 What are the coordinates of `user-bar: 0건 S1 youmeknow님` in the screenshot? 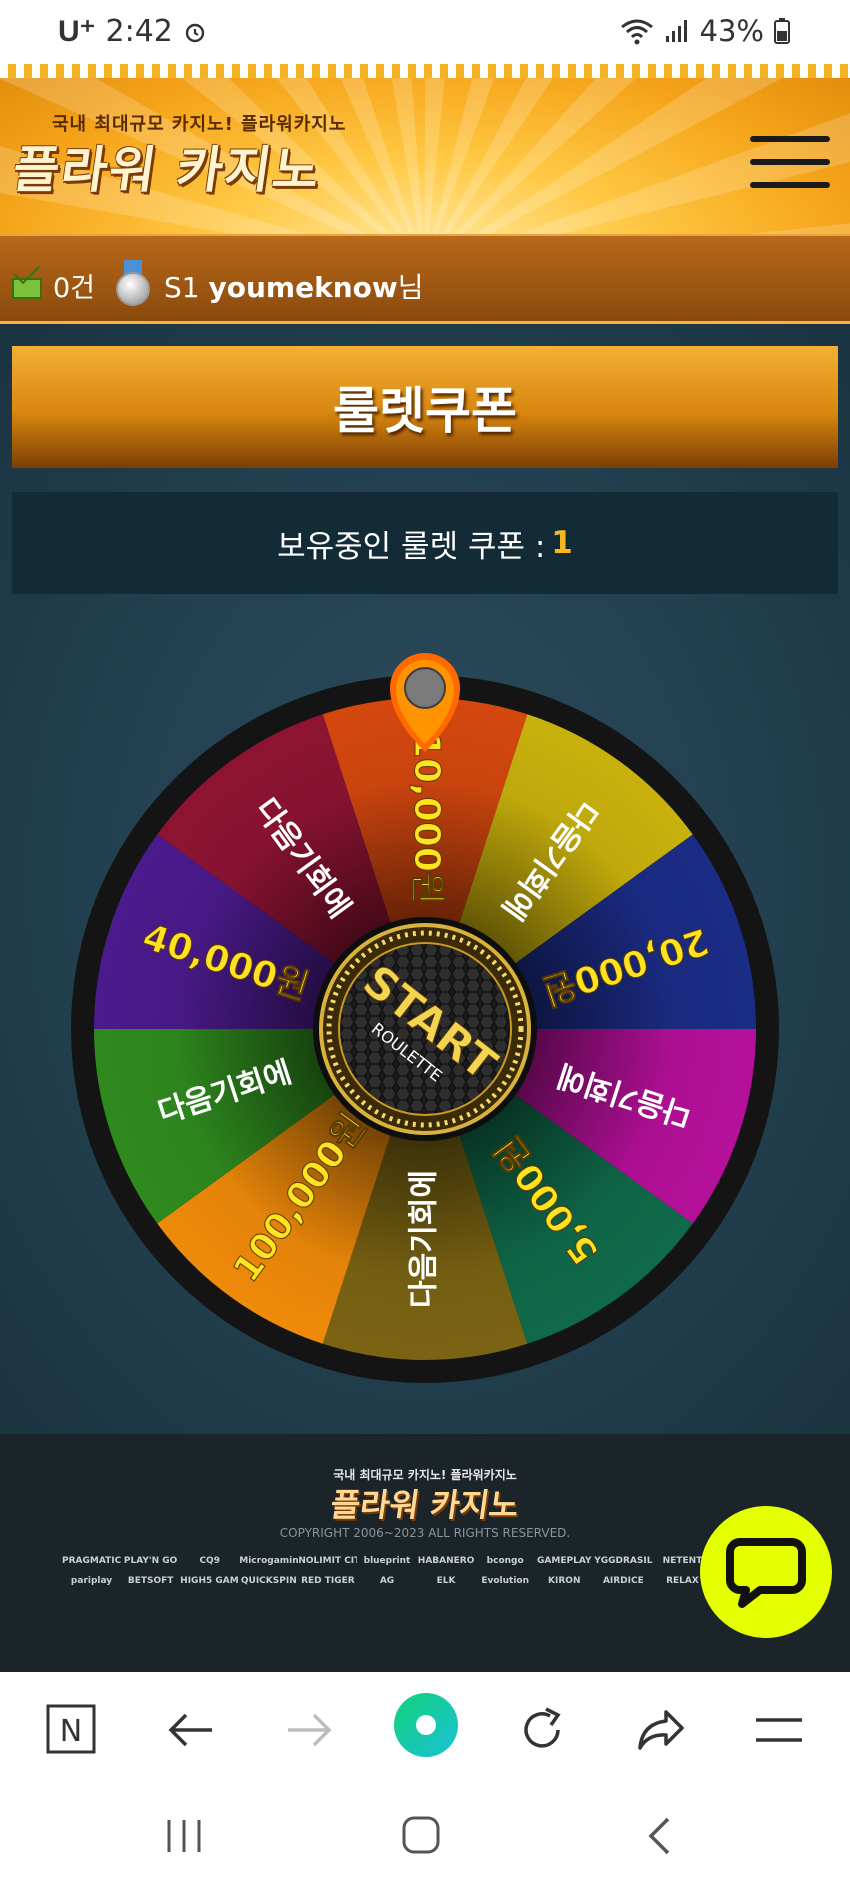 It's located at (425, 279).